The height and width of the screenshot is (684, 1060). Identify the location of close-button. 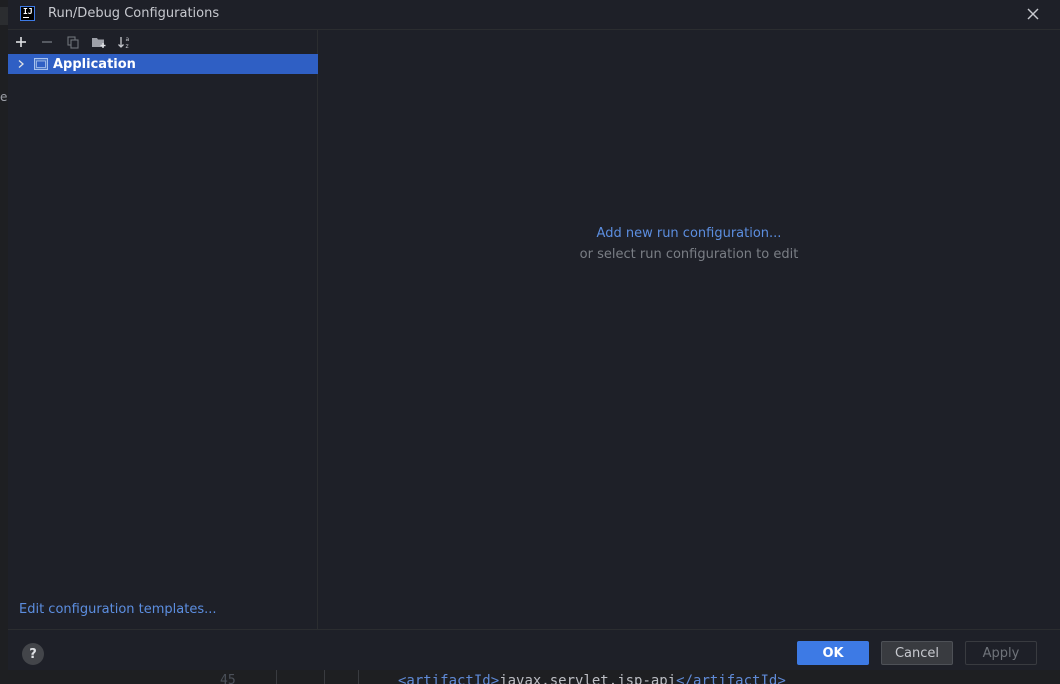
(1033, 14).